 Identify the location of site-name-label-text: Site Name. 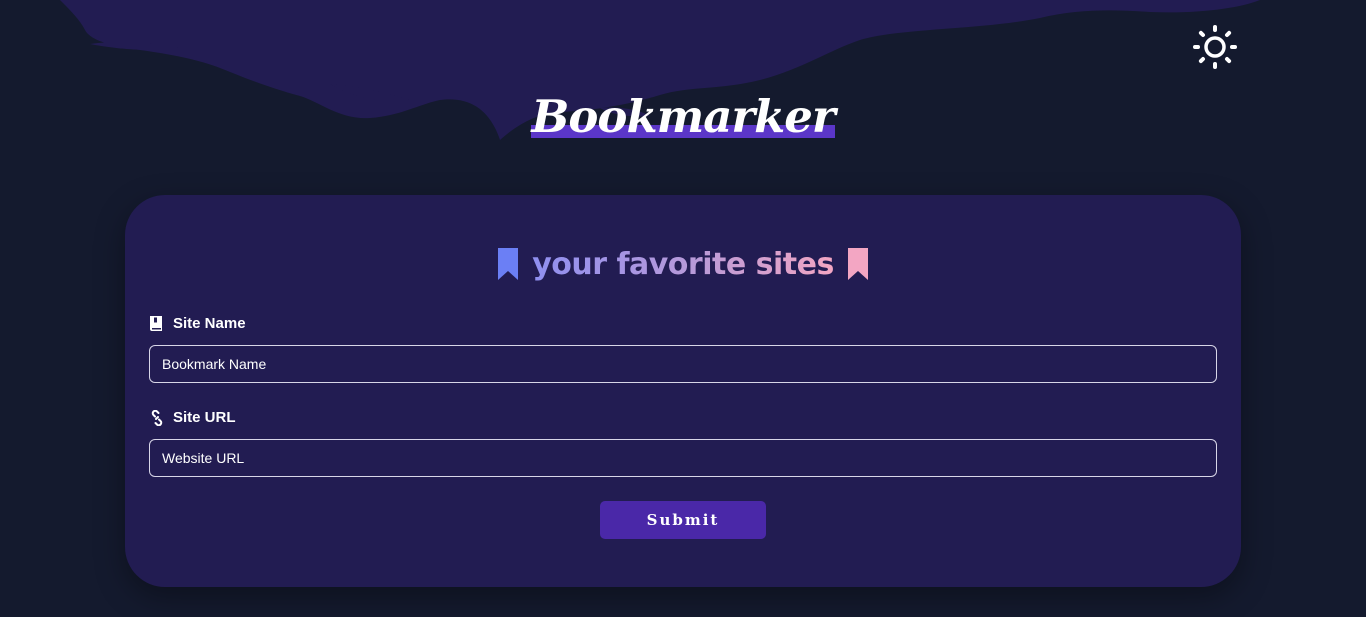
(209, 323).